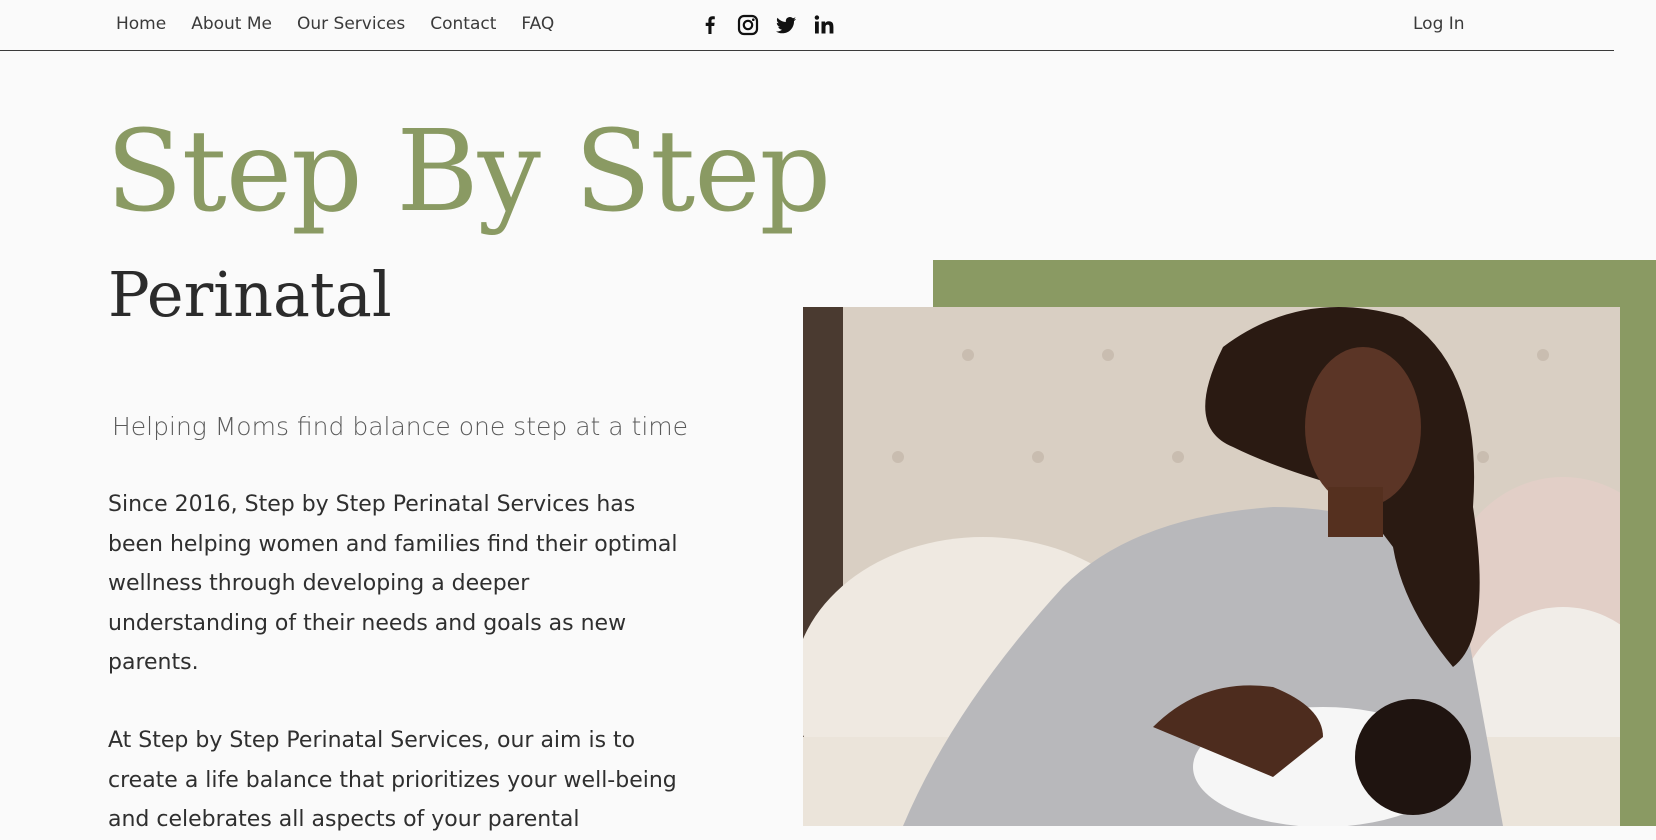 The image size is (1656, 840). What do you see at coordinates (468, 172) in the screenshot?
I see `page-title: Step By Step` at bounding box center [468, 172].